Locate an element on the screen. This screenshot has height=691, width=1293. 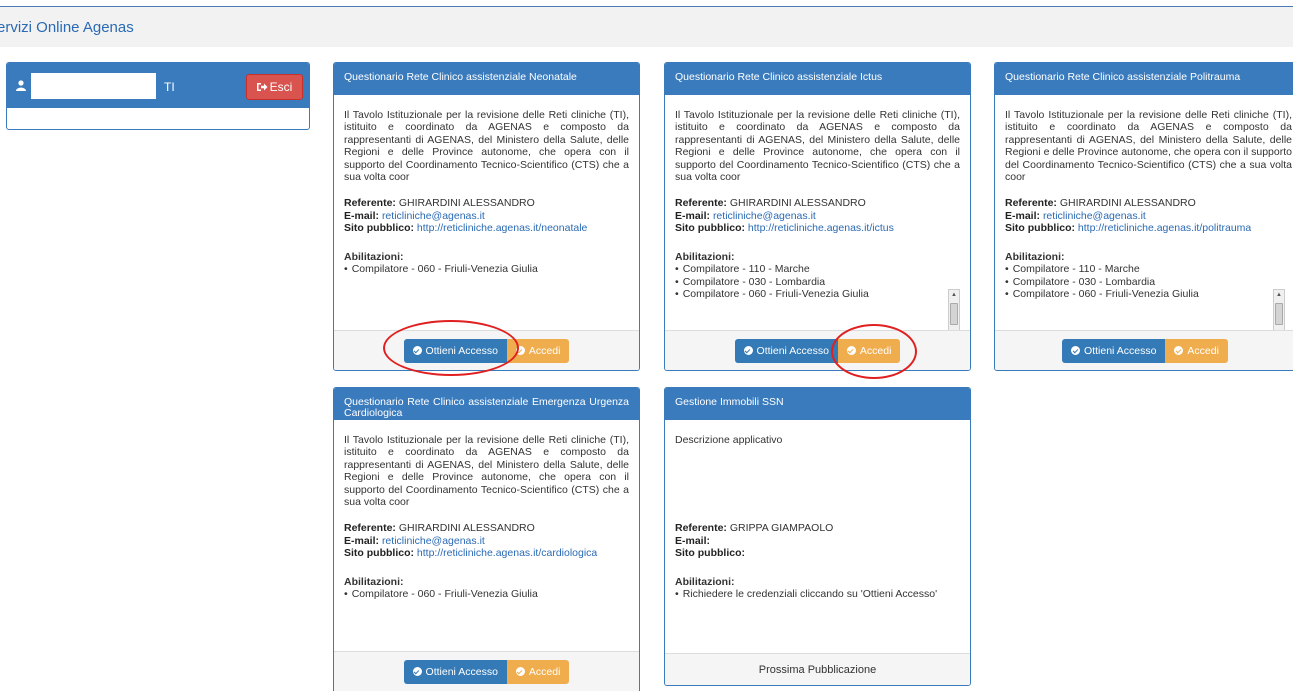
logout-label: Esci is located at coordinates (281, 87).